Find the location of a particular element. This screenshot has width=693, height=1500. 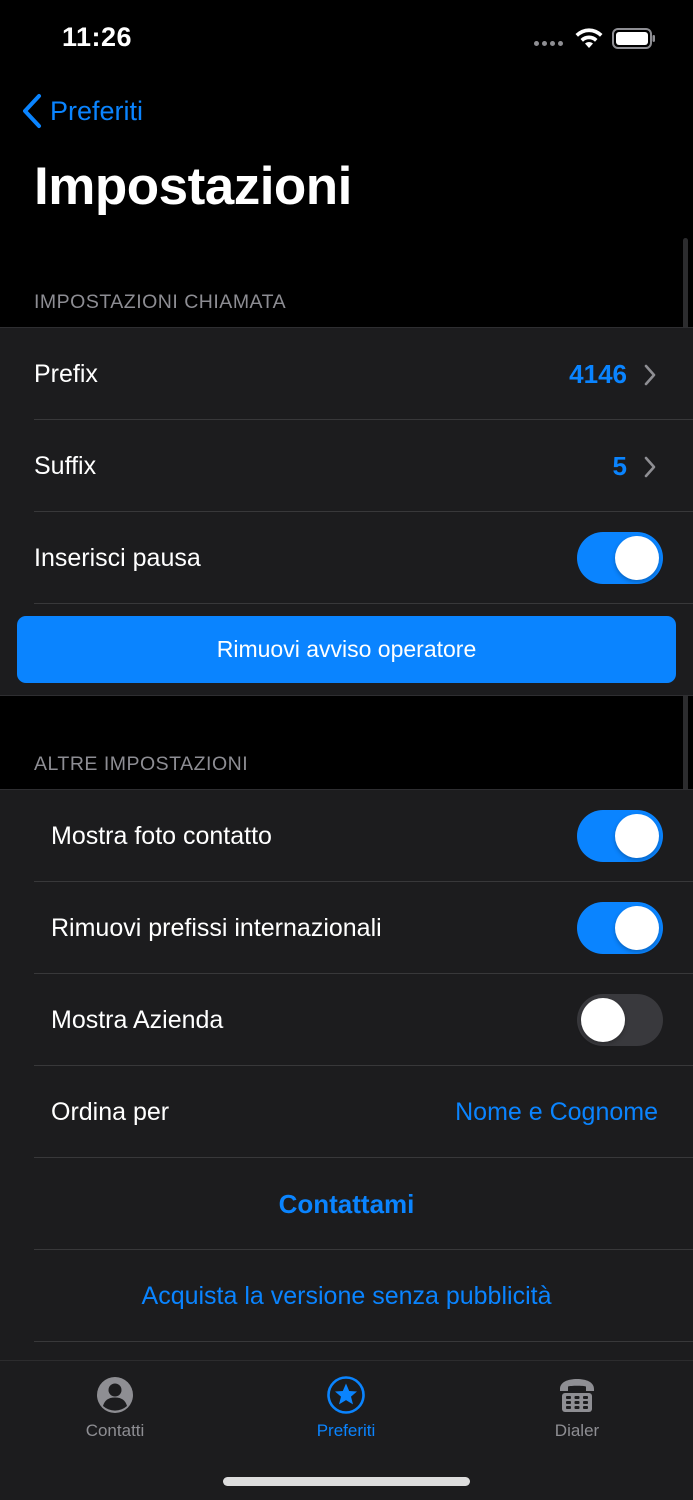

battery-icon is located at coordinates (633, 38).